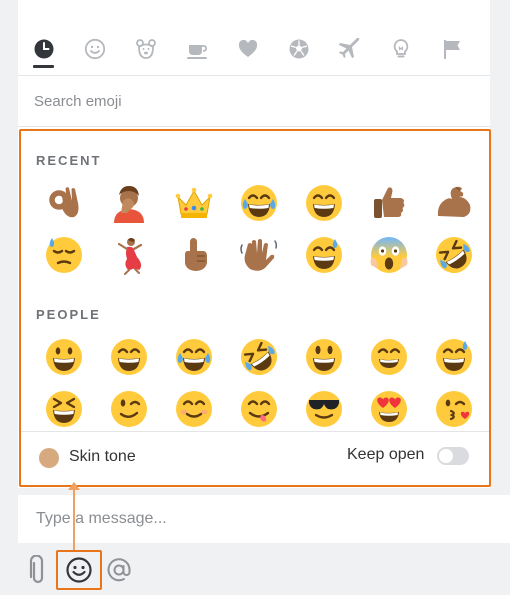  I want to click on emoji-winking-face, so click(128, 409).